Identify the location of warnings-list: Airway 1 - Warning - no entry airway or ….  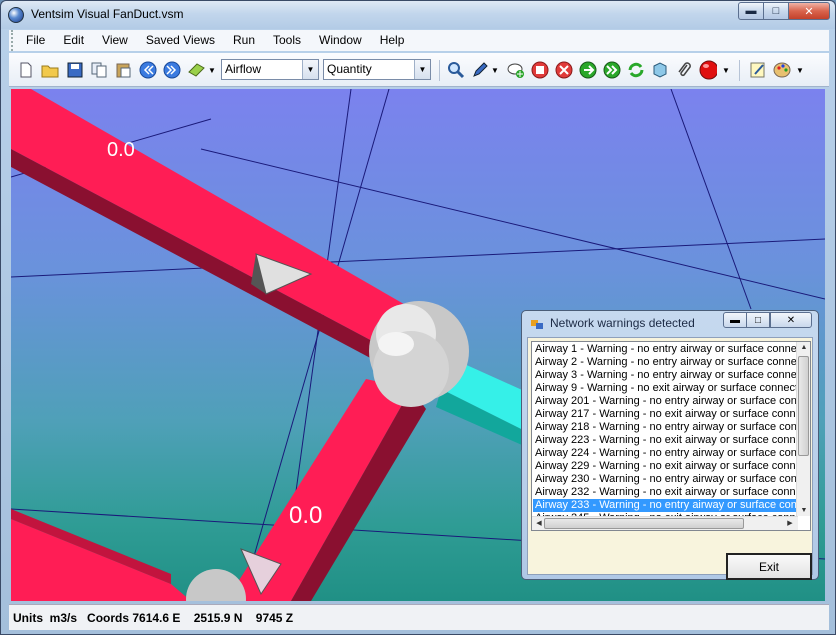
(671, 436).